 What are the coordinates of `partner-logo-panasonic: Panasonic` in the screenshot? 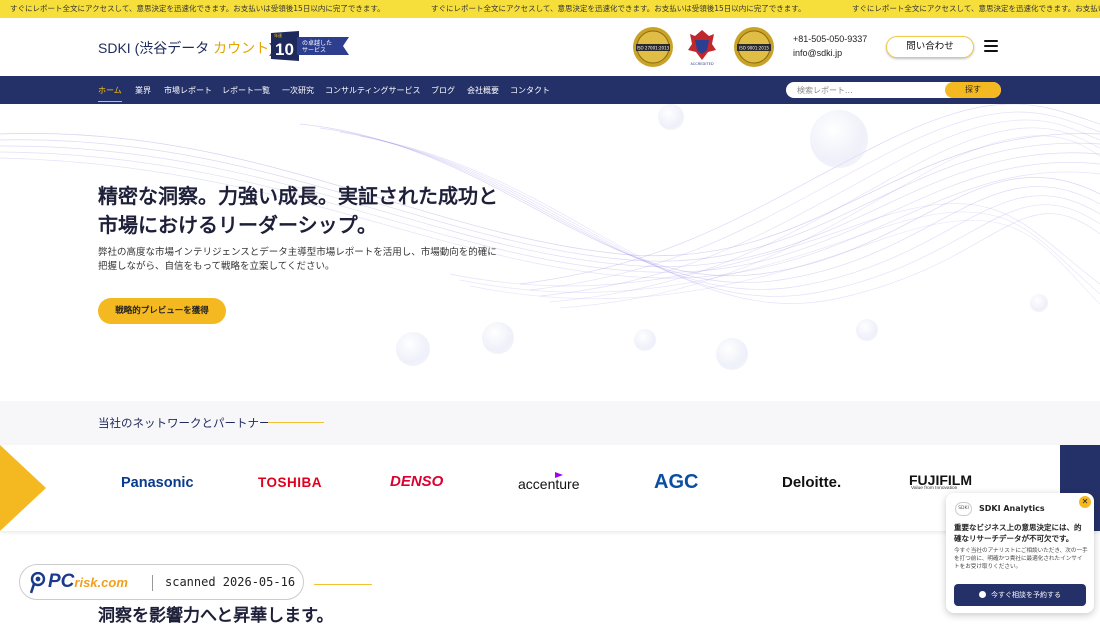 It's located at (157, 483).